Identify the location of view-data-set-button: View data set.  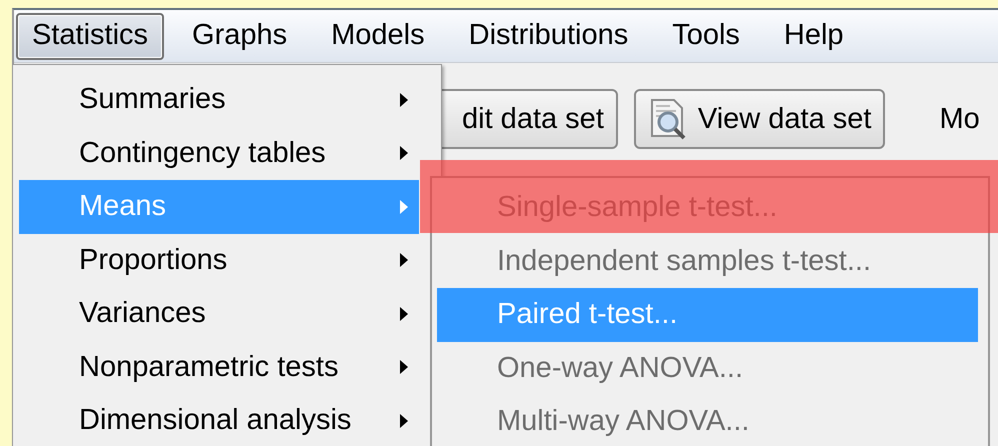
(760, 119).